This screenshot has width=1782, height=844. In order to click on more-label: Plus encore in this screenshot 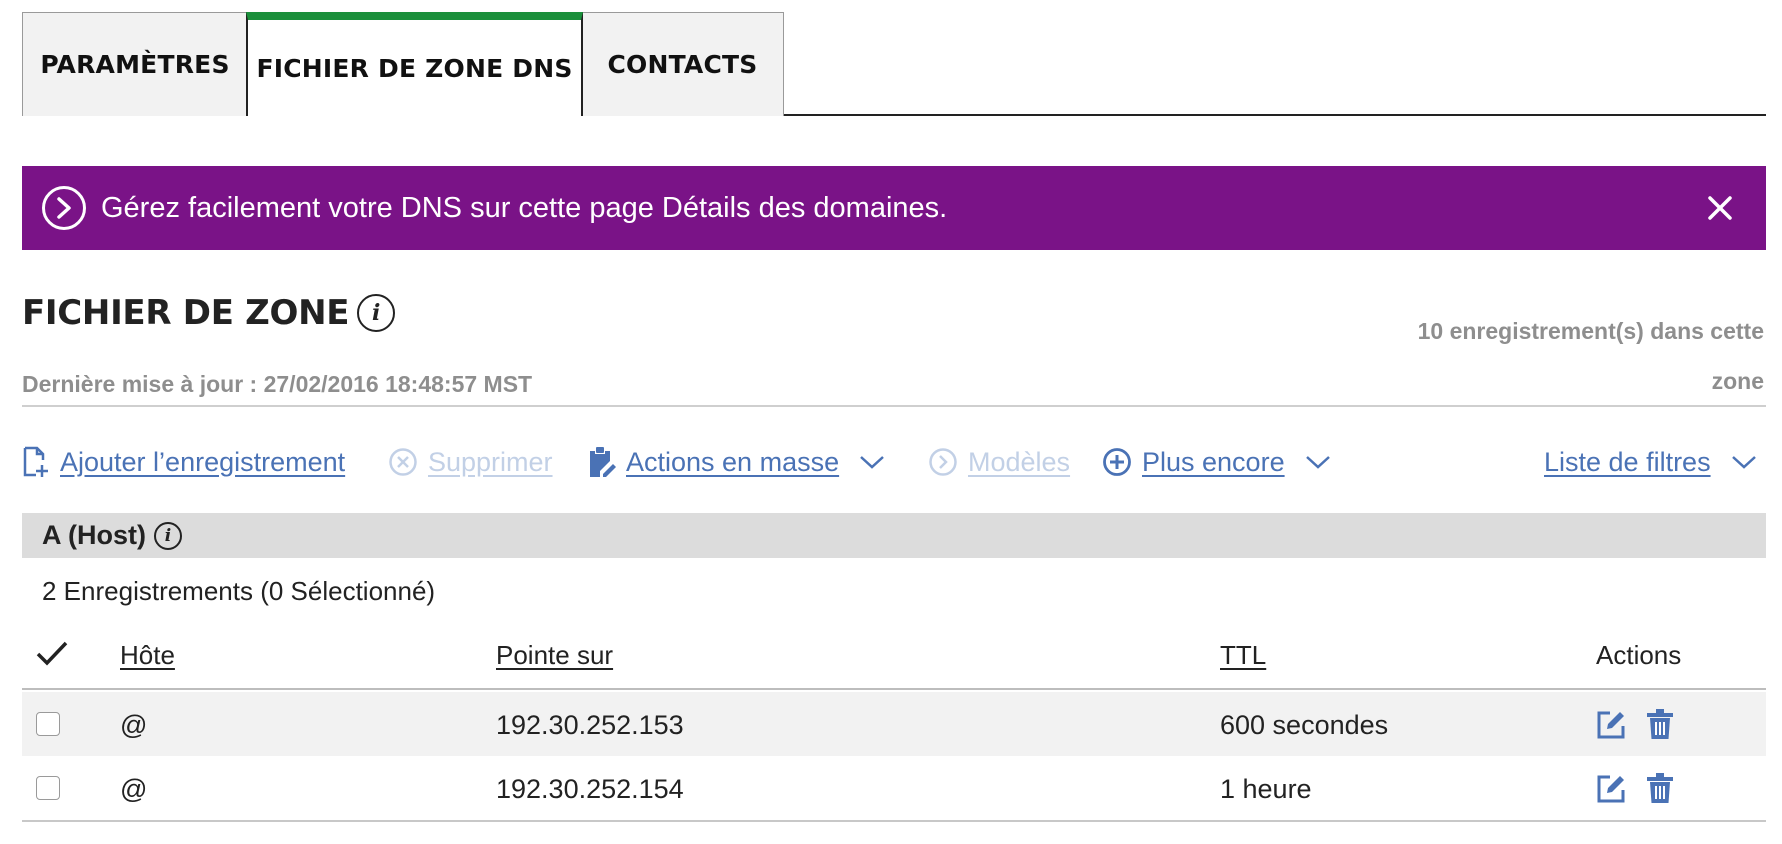, I will do `click(1213, 461)`.